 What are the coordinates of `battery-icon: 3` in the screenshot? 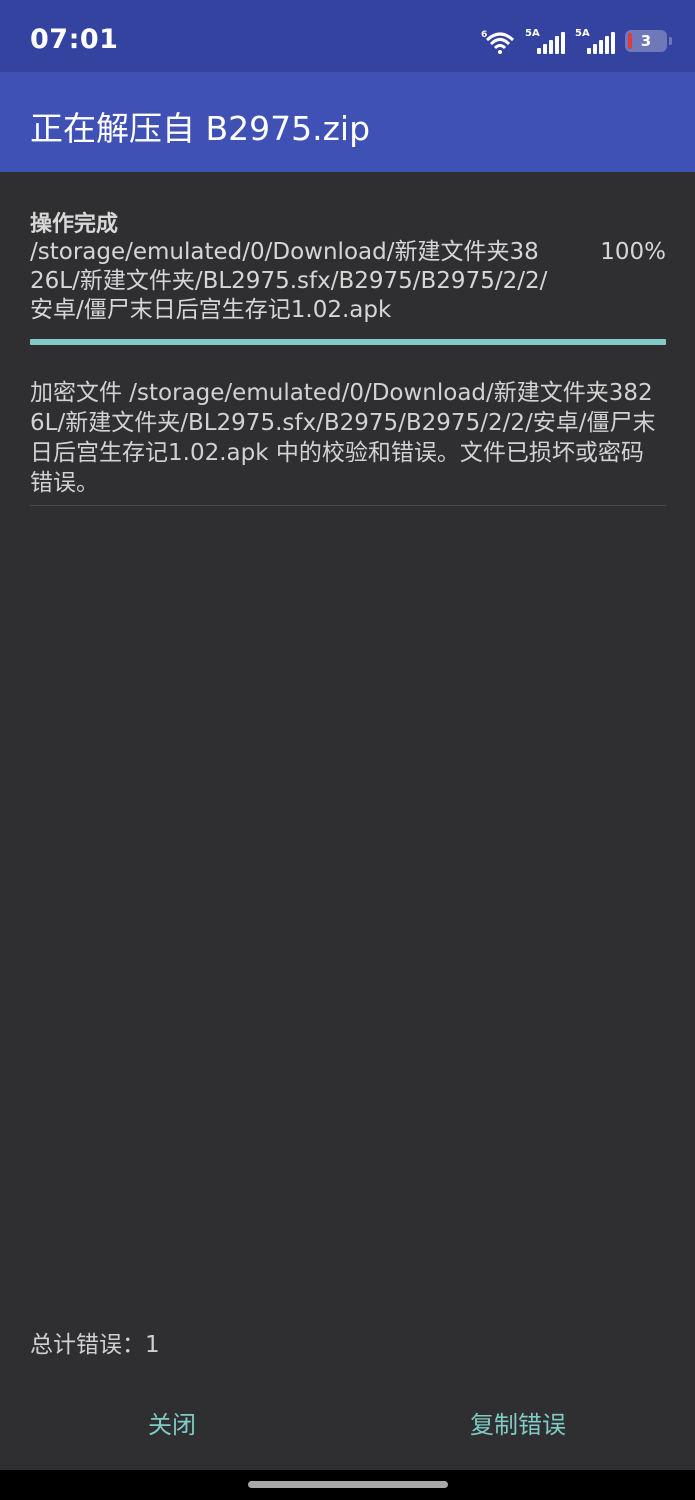 It's located at (648, 41).